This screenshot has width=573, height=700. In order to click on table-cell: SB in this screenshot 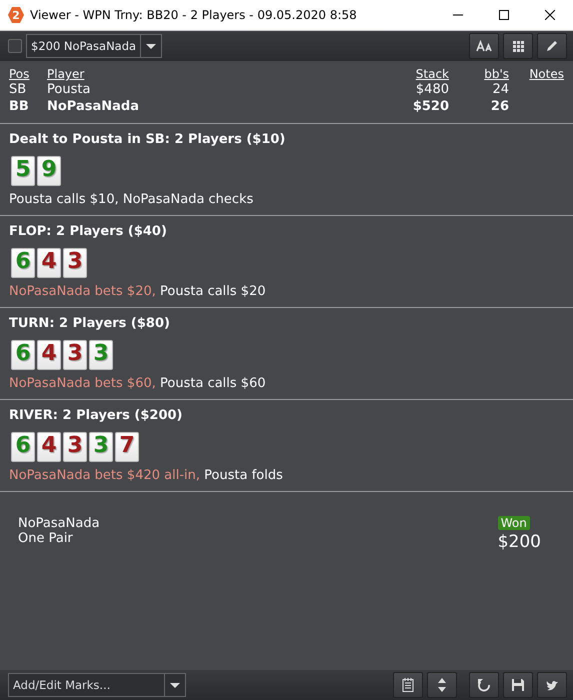, I will do `click(17, 89)`.